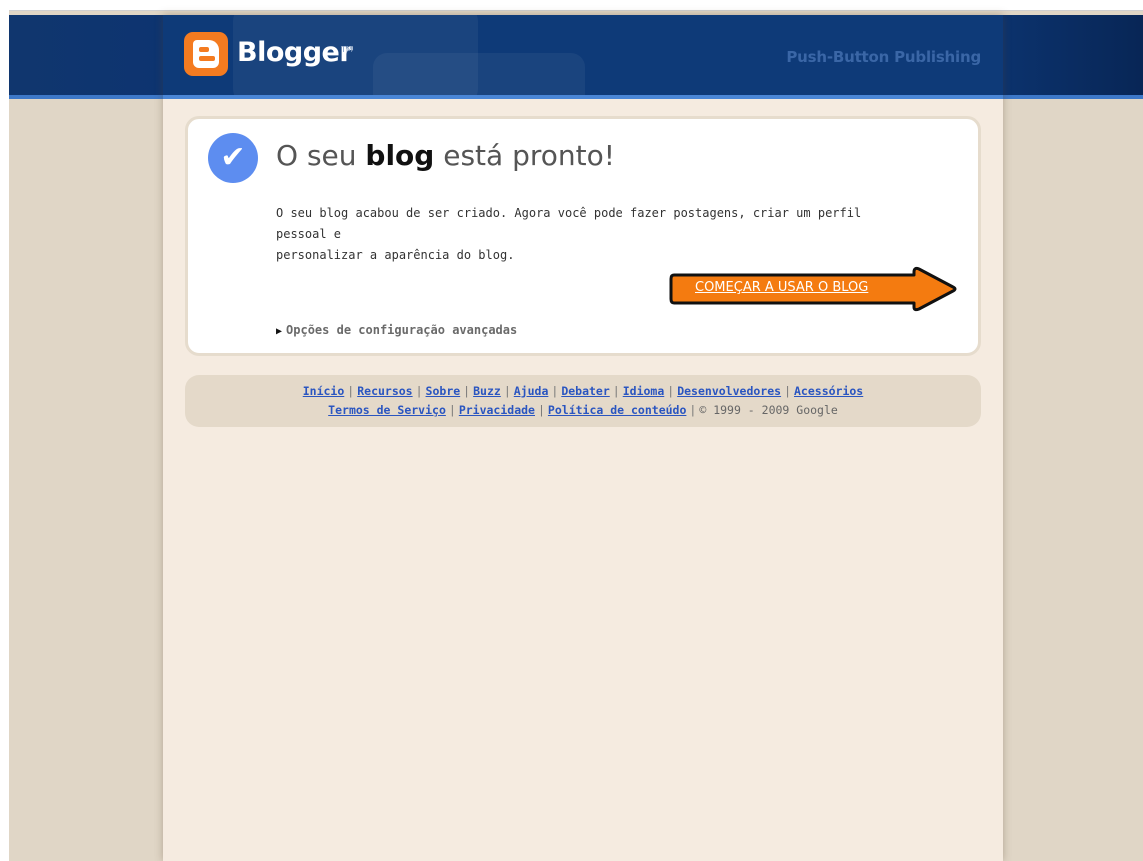  Describe the element at coordinates (347, 49) in the screenshot. I see `trademark-mark: TM` at that location.